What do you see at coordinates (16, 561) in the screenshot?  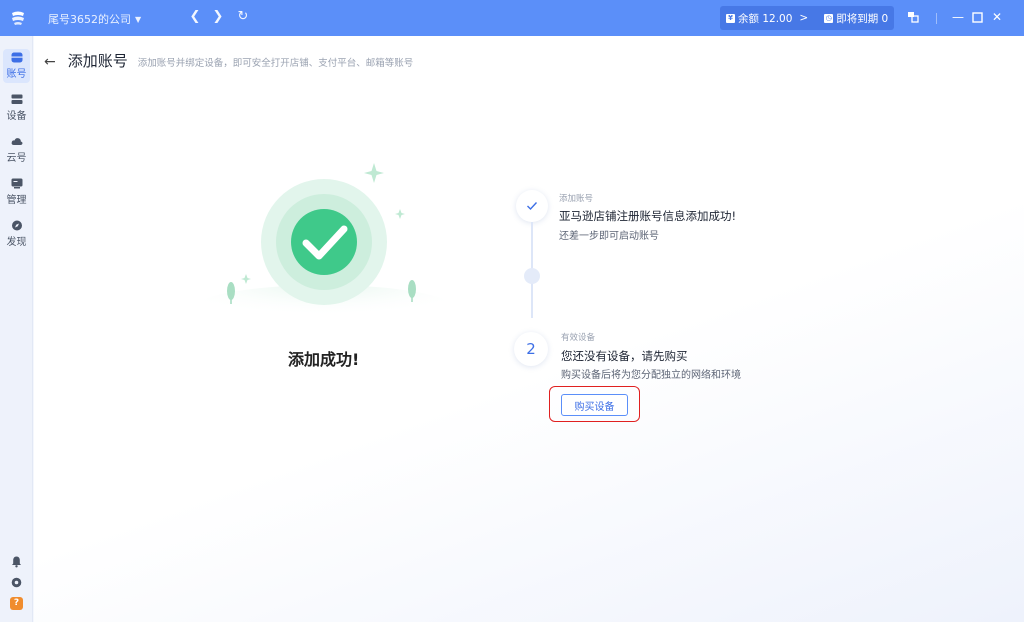 I see `bell-icon` at bounding box center [16, 561].